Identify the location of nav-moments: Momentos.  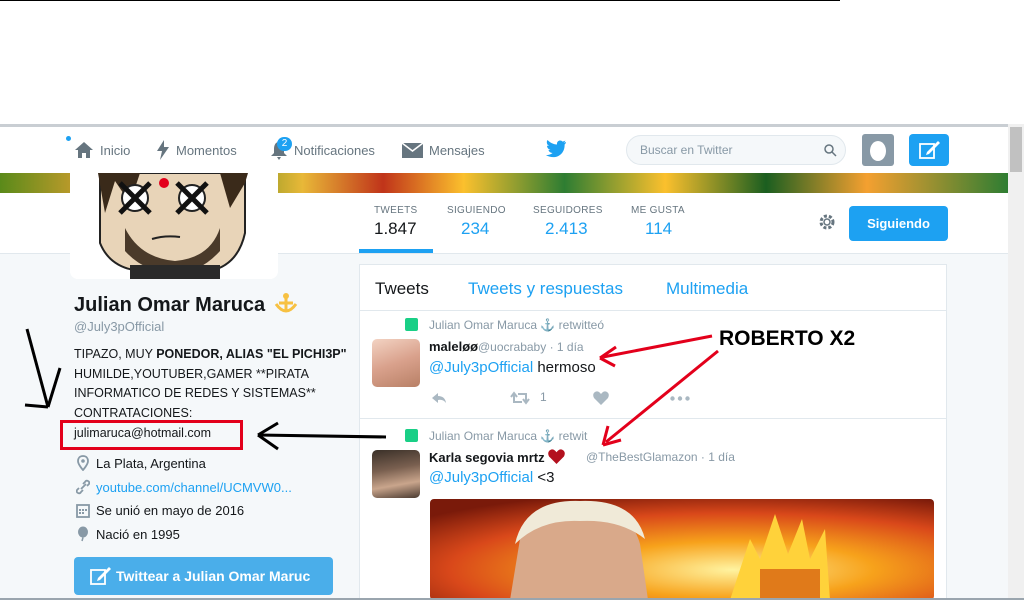
(196, 150).